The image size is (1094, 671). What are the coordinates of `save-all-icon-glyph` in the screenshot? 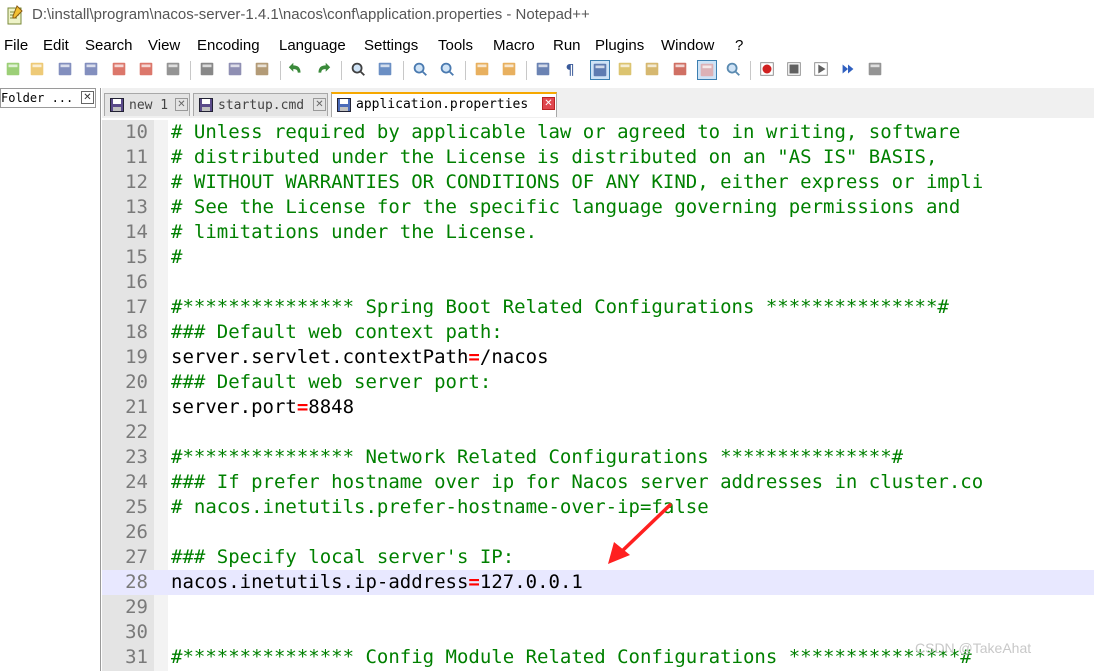 It's located at (91, 69).